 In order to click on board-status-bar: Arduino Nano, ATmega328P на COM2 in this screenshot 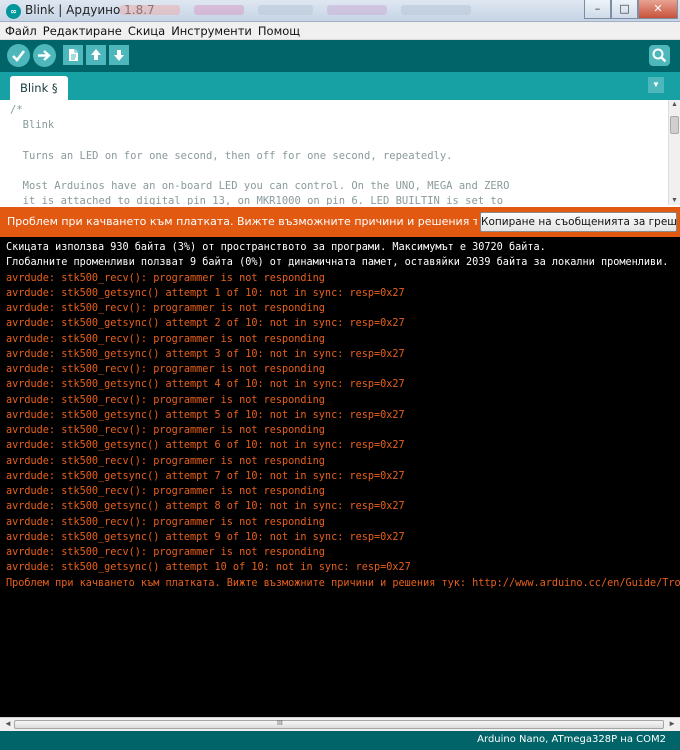, I will do `click(340, 740)`.